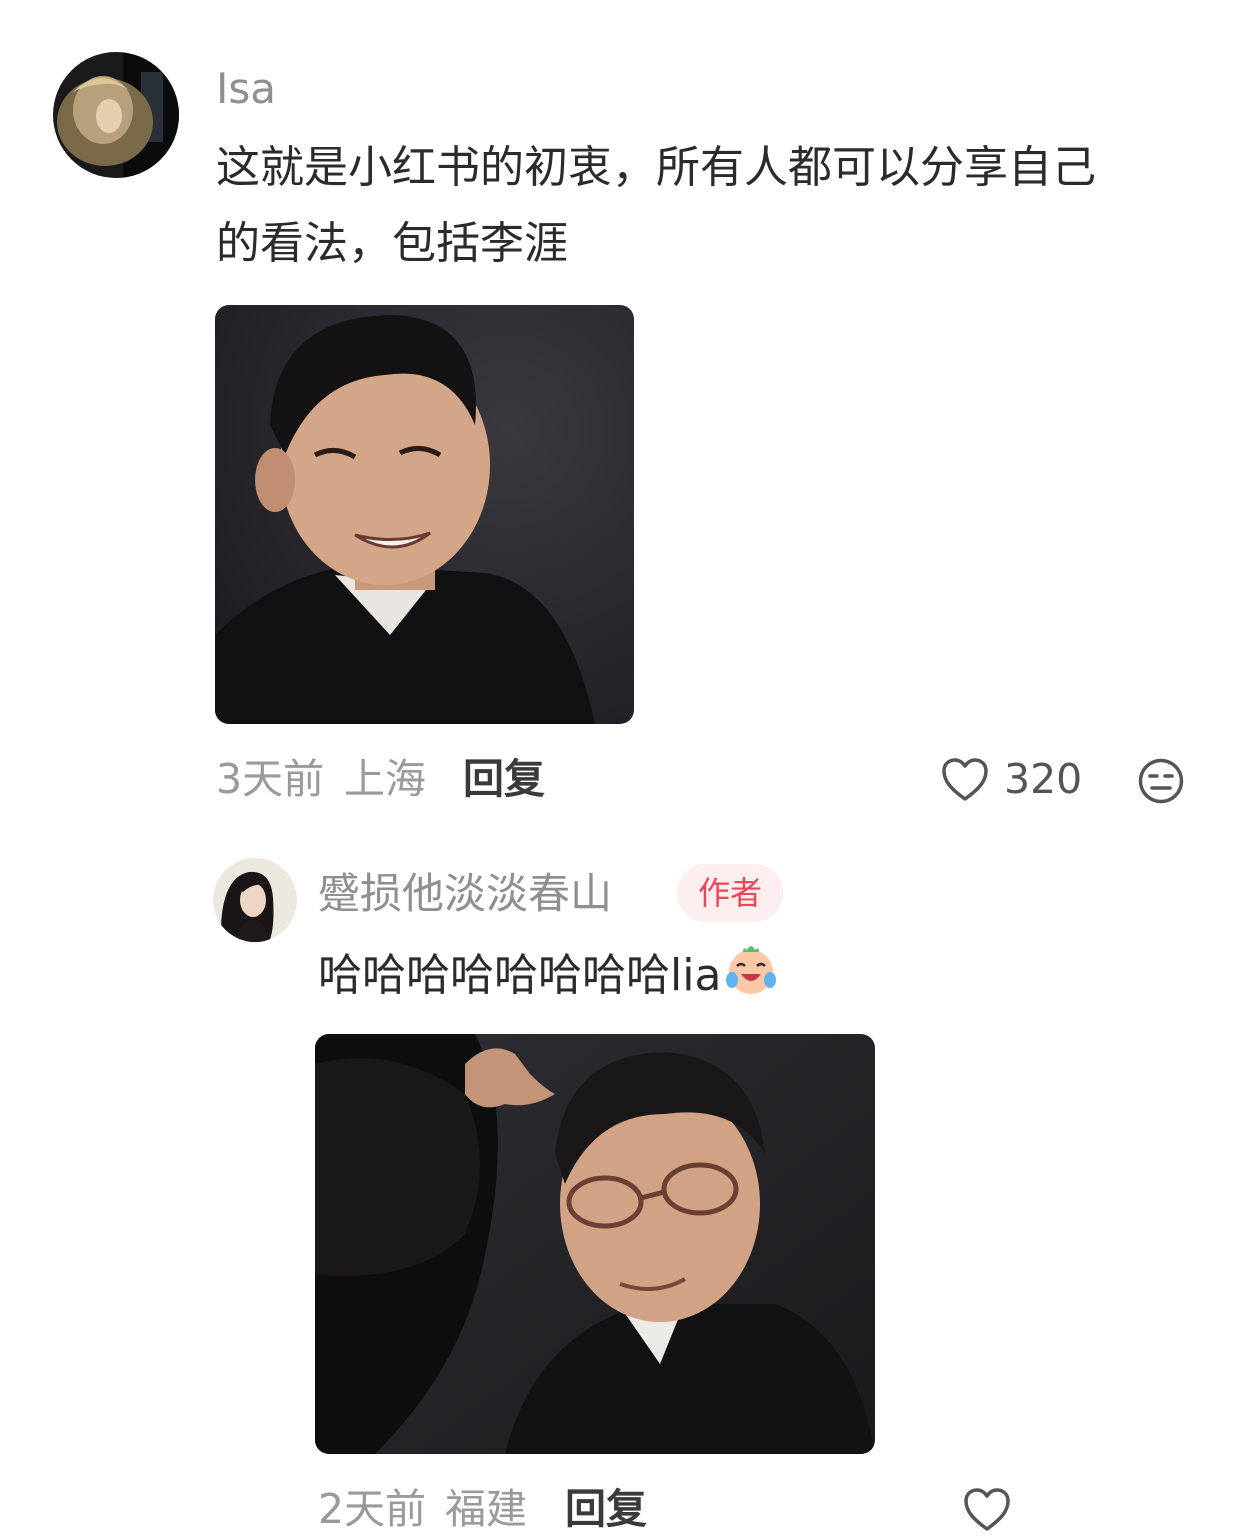 Image resolution: width=1260 pixels, height=1537 pixels. Describe the element at coordinates (716, 206) in the screenshot. I see `comment-text: 这就是小红书的初衷，所有人都可以分享自己 的看法，包括李涯` at that location.